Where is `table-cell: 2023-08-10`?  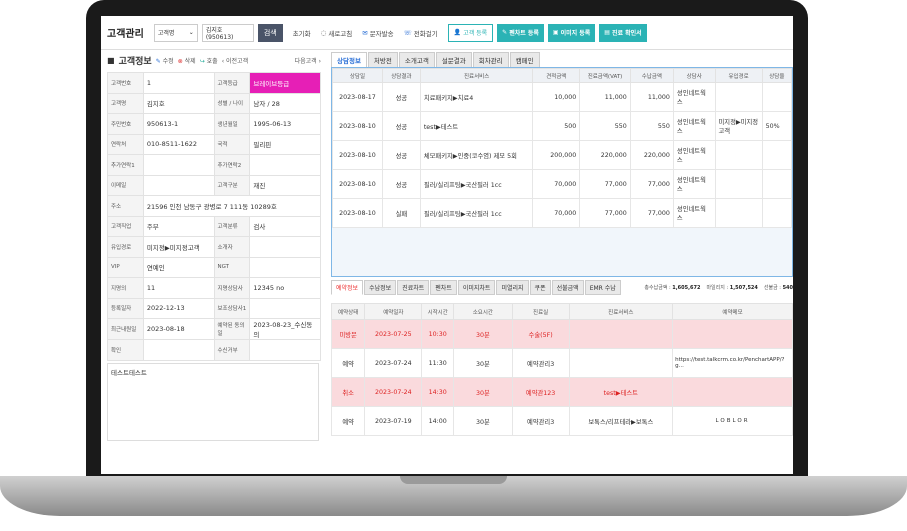
table-cell: 2023-08-10 is located at coordinates (357, 213).